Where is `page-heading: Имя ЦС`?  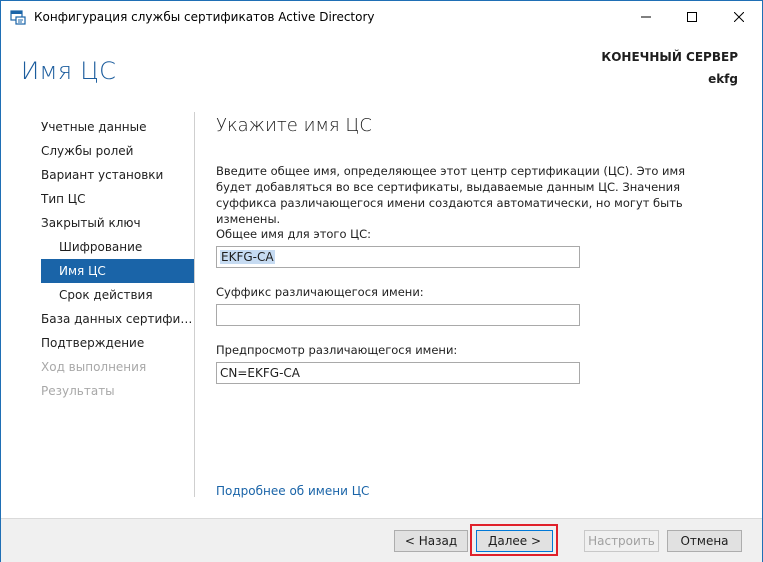
page-heading: Имя ЦС is located at coordinates (69, 71).